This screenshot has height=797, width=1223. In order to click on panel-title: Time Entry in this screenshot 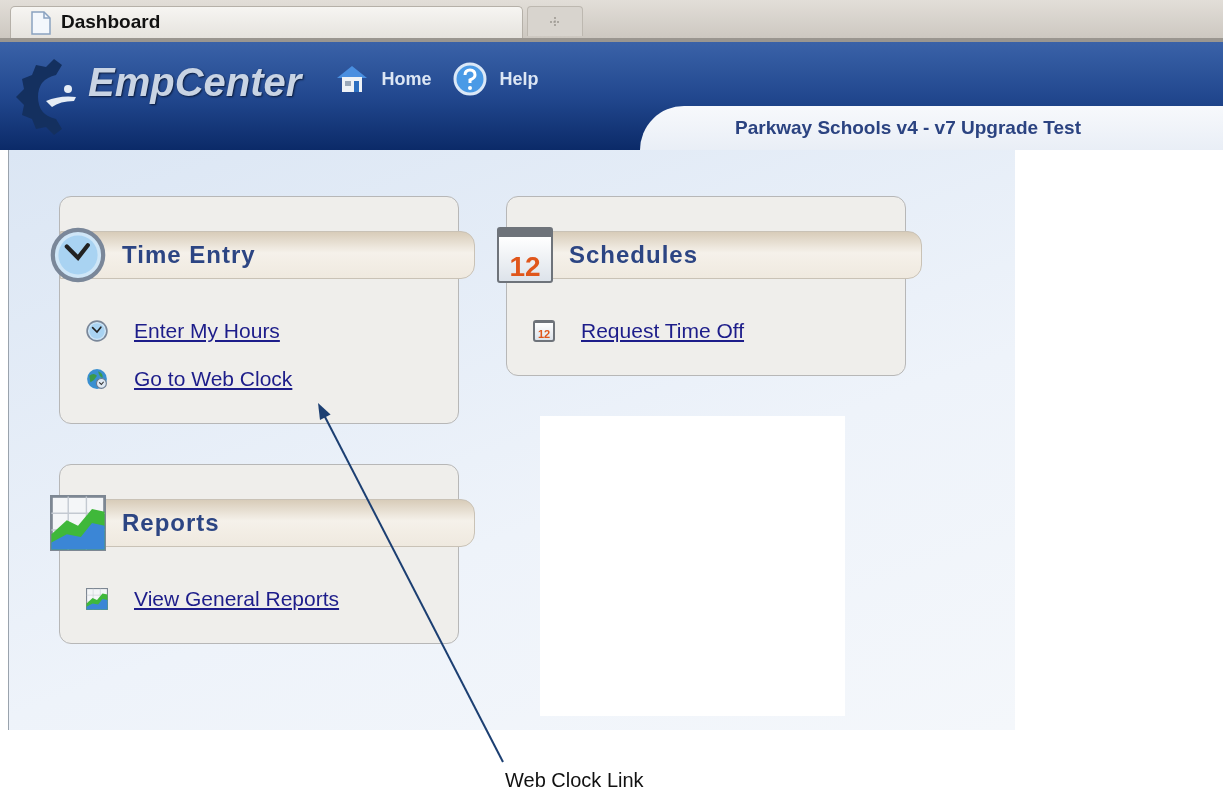, I will do `click(189, 255)`.